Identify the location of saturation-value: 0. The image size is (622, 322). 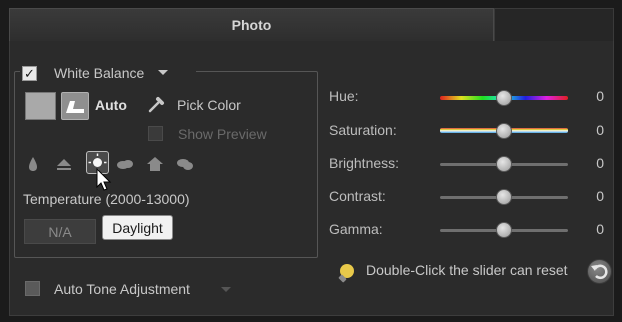
(600, 130).